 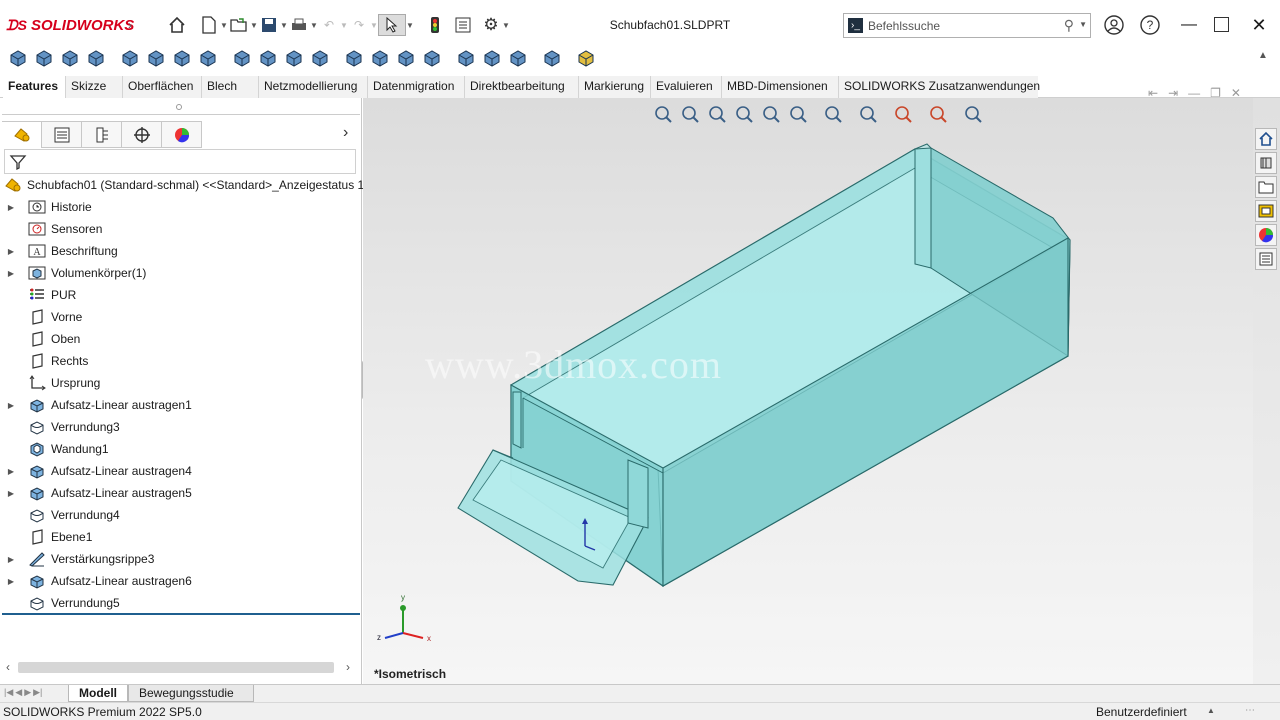 I want to click on prev-tab-icon: ◀, so click(x=18, y=692).